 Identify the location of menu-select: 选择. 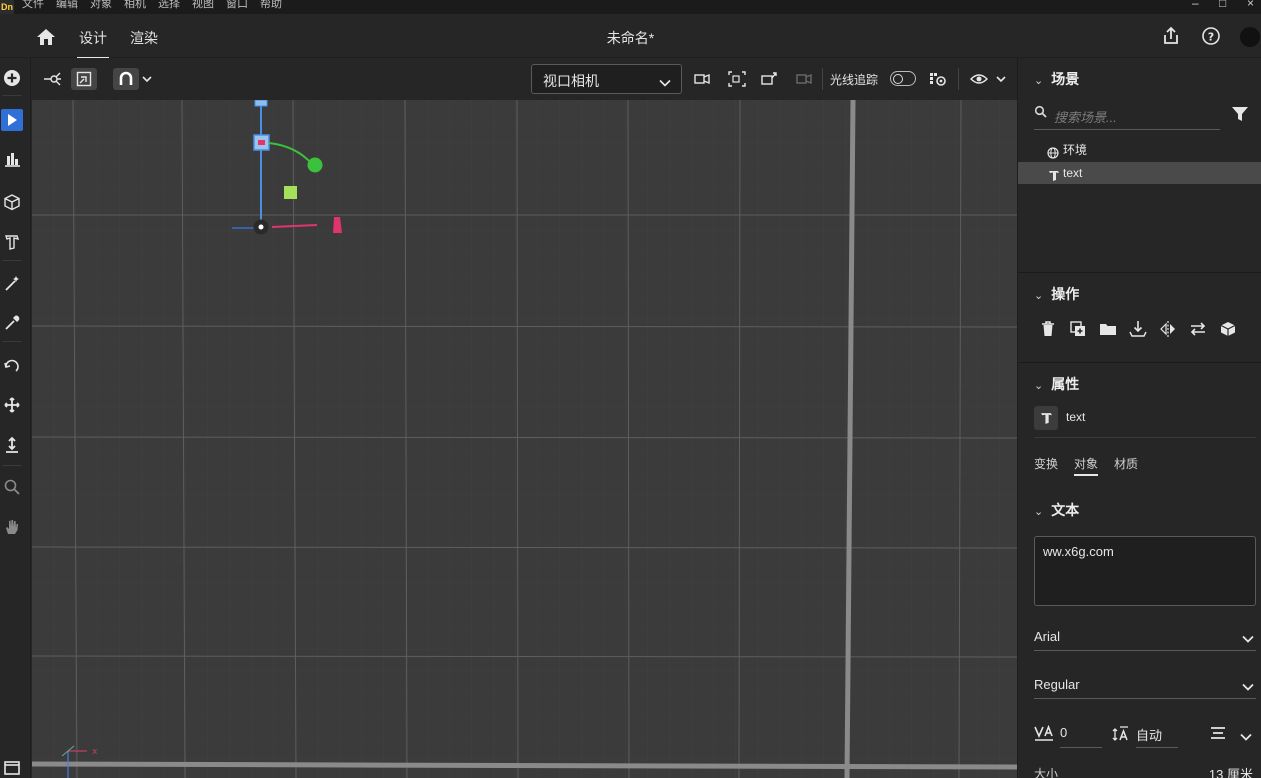
(169, 5).